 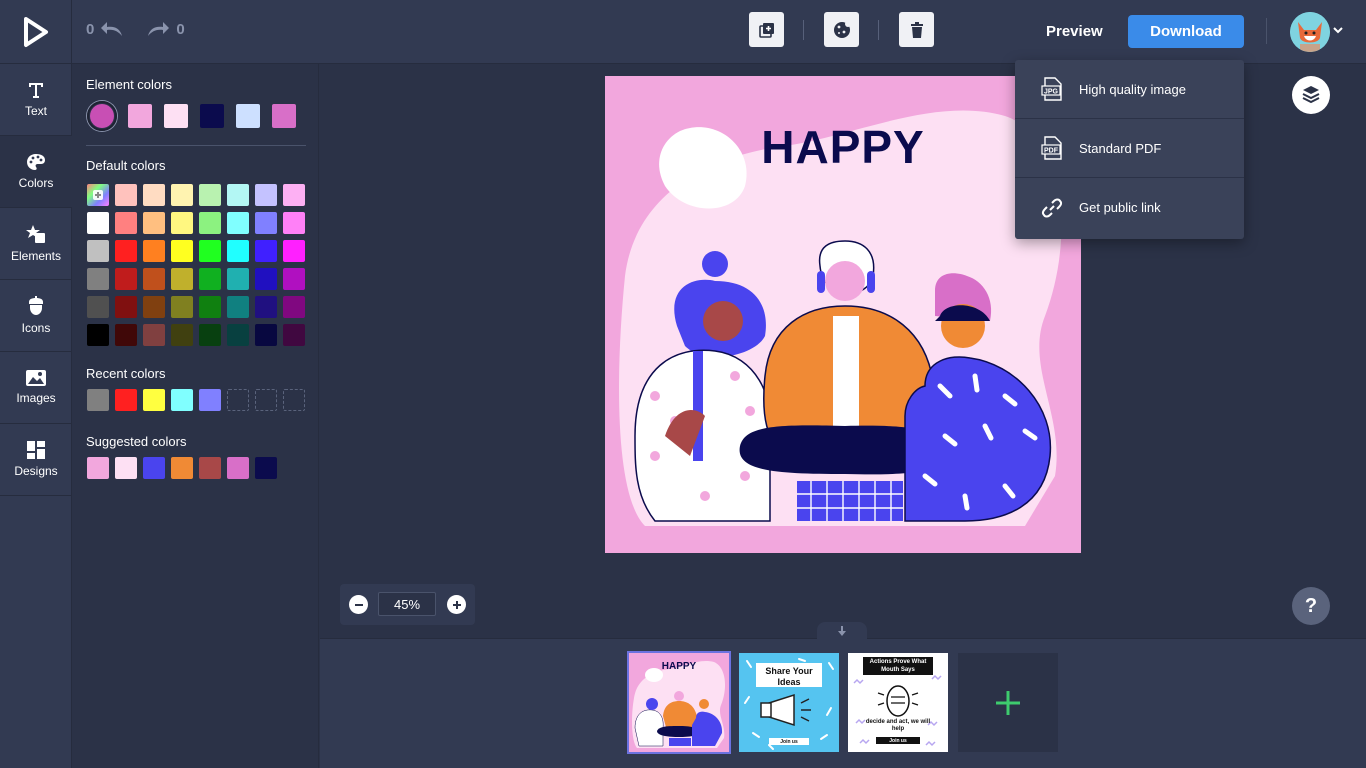 What do you see at coordinates (1310, 32) in the screenshot?
I see `user-avatar` at bounding box center [1310, 32].